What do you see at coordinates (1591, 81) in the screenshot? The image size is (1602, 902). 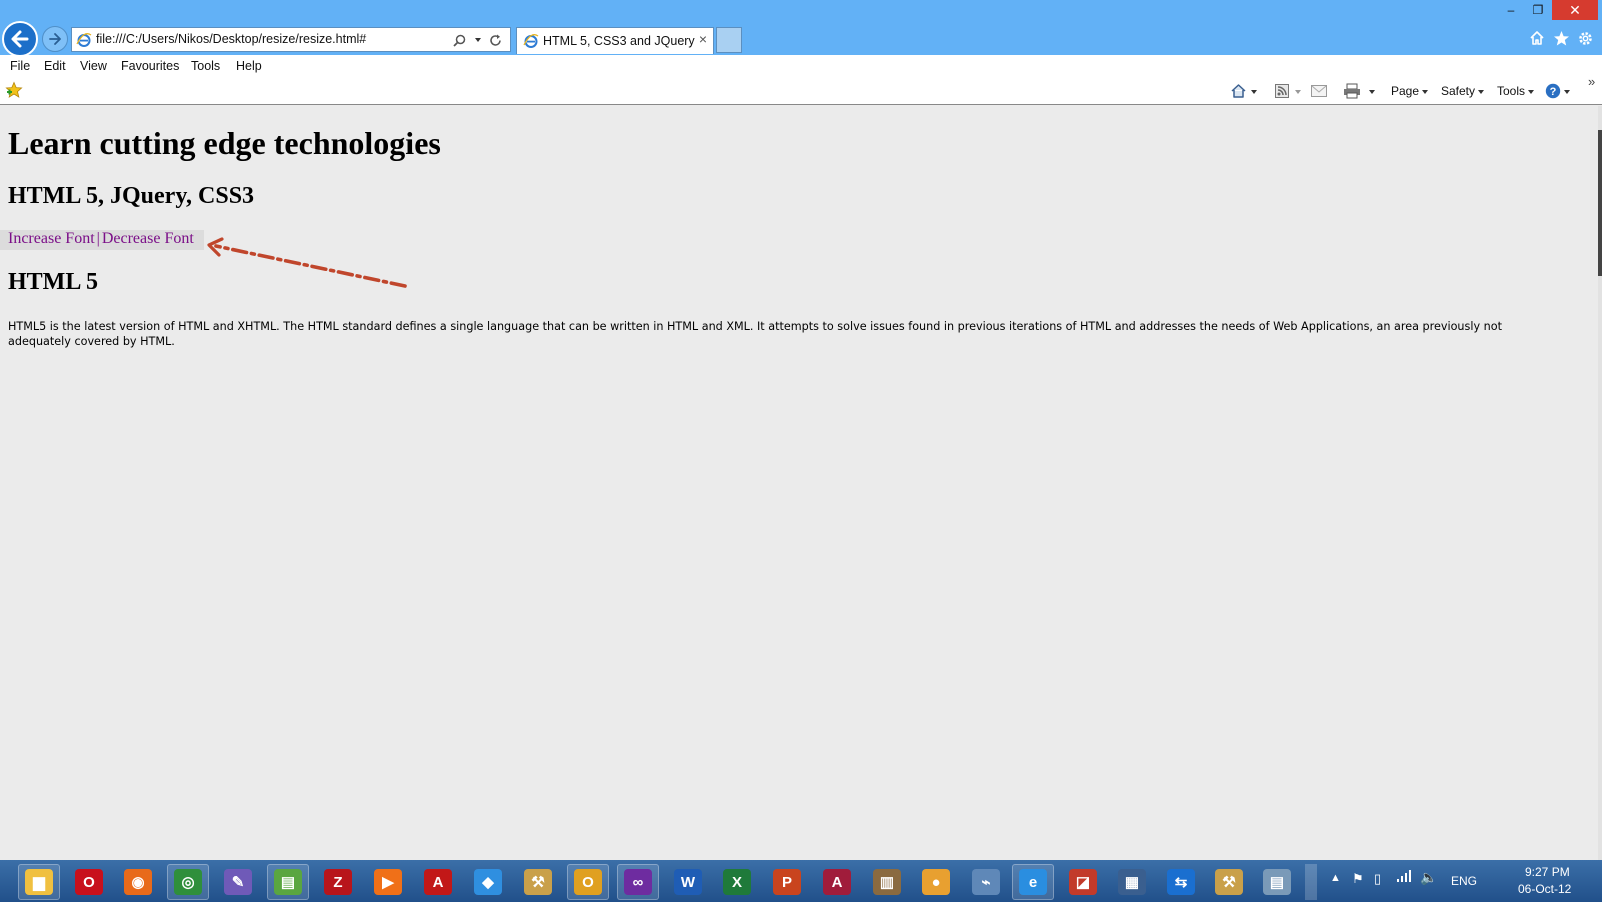 I see `commandbar-overflow-icon: »` at bounding box center [1591, 81].